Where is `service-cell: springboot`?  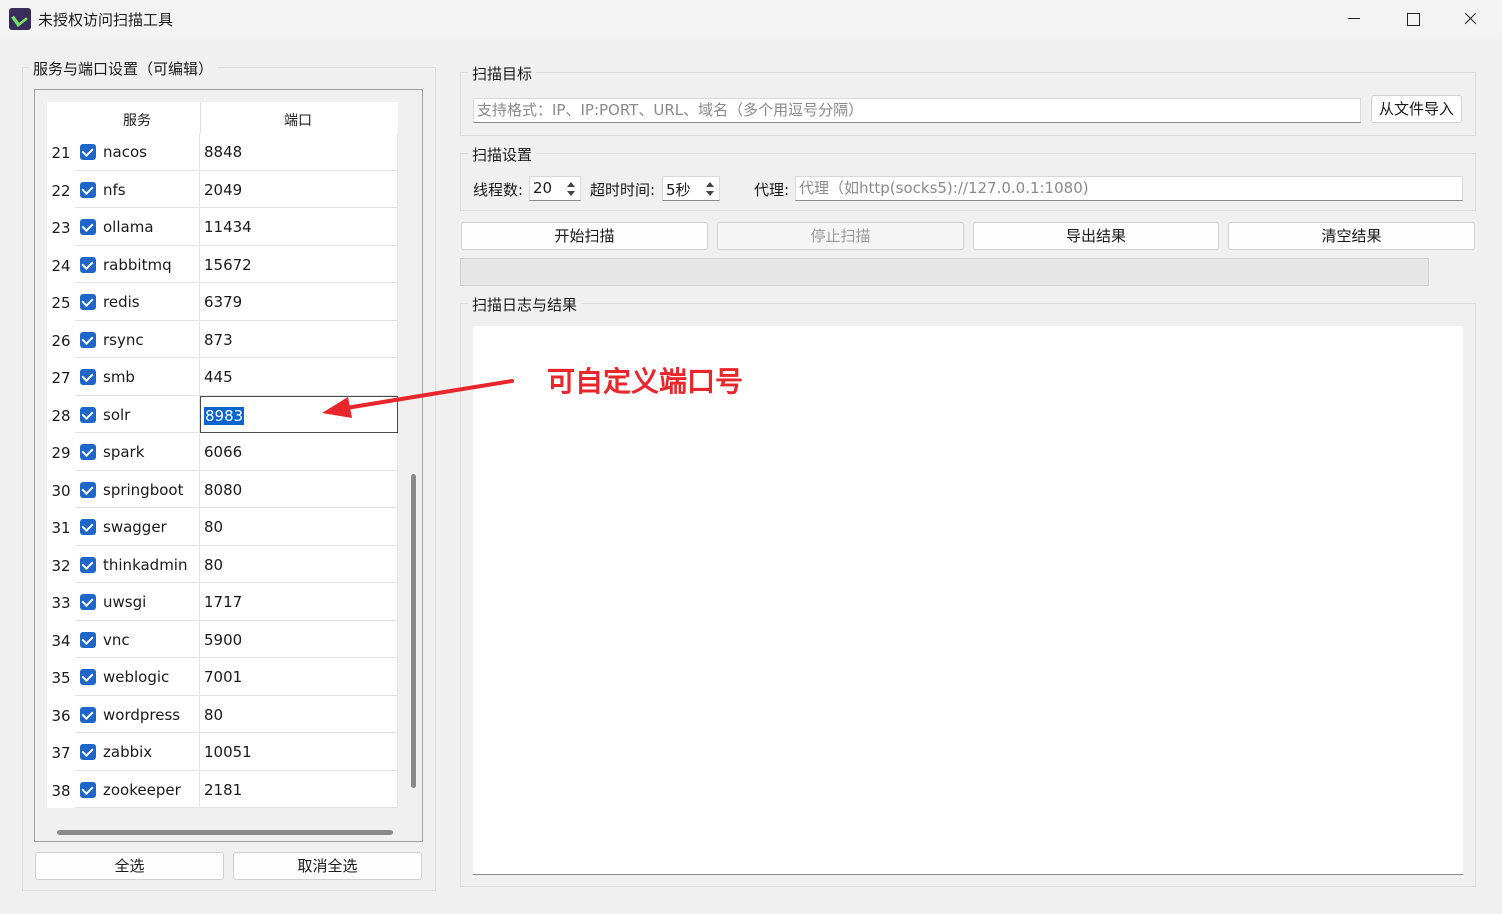
service-cell: springboot is located at coordinates (137, 489).